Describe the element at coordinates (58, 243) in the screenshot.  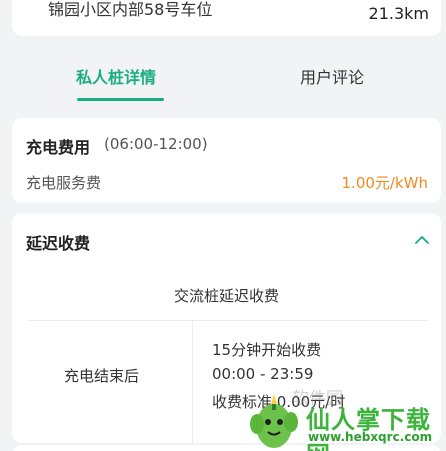
I see `delay-fee-title: 延迟收费` at that location.